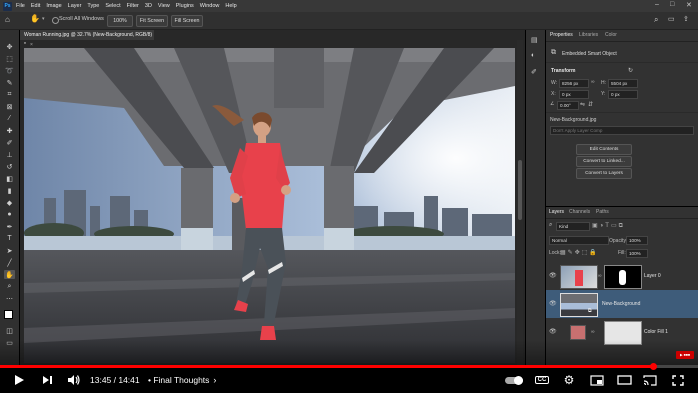 This screenshot has width=698, height=393. Describe the element at coordinates (152, 21) in the screenshot. I see `fit-screen-button: Fit Screen` at that location.